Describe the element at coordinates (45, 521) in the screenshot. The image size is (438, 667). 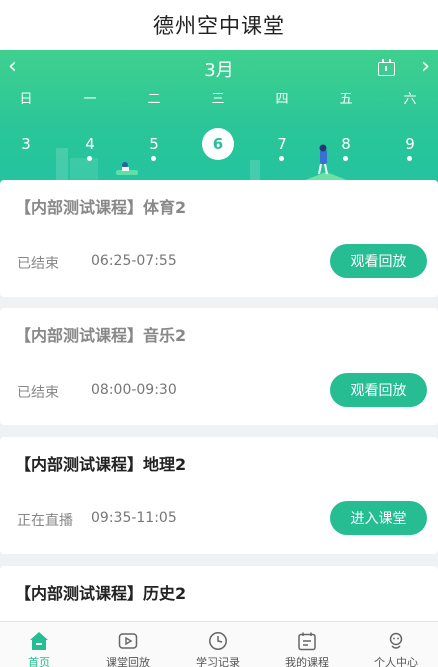
I see `course-status: 正在直播` at that location.